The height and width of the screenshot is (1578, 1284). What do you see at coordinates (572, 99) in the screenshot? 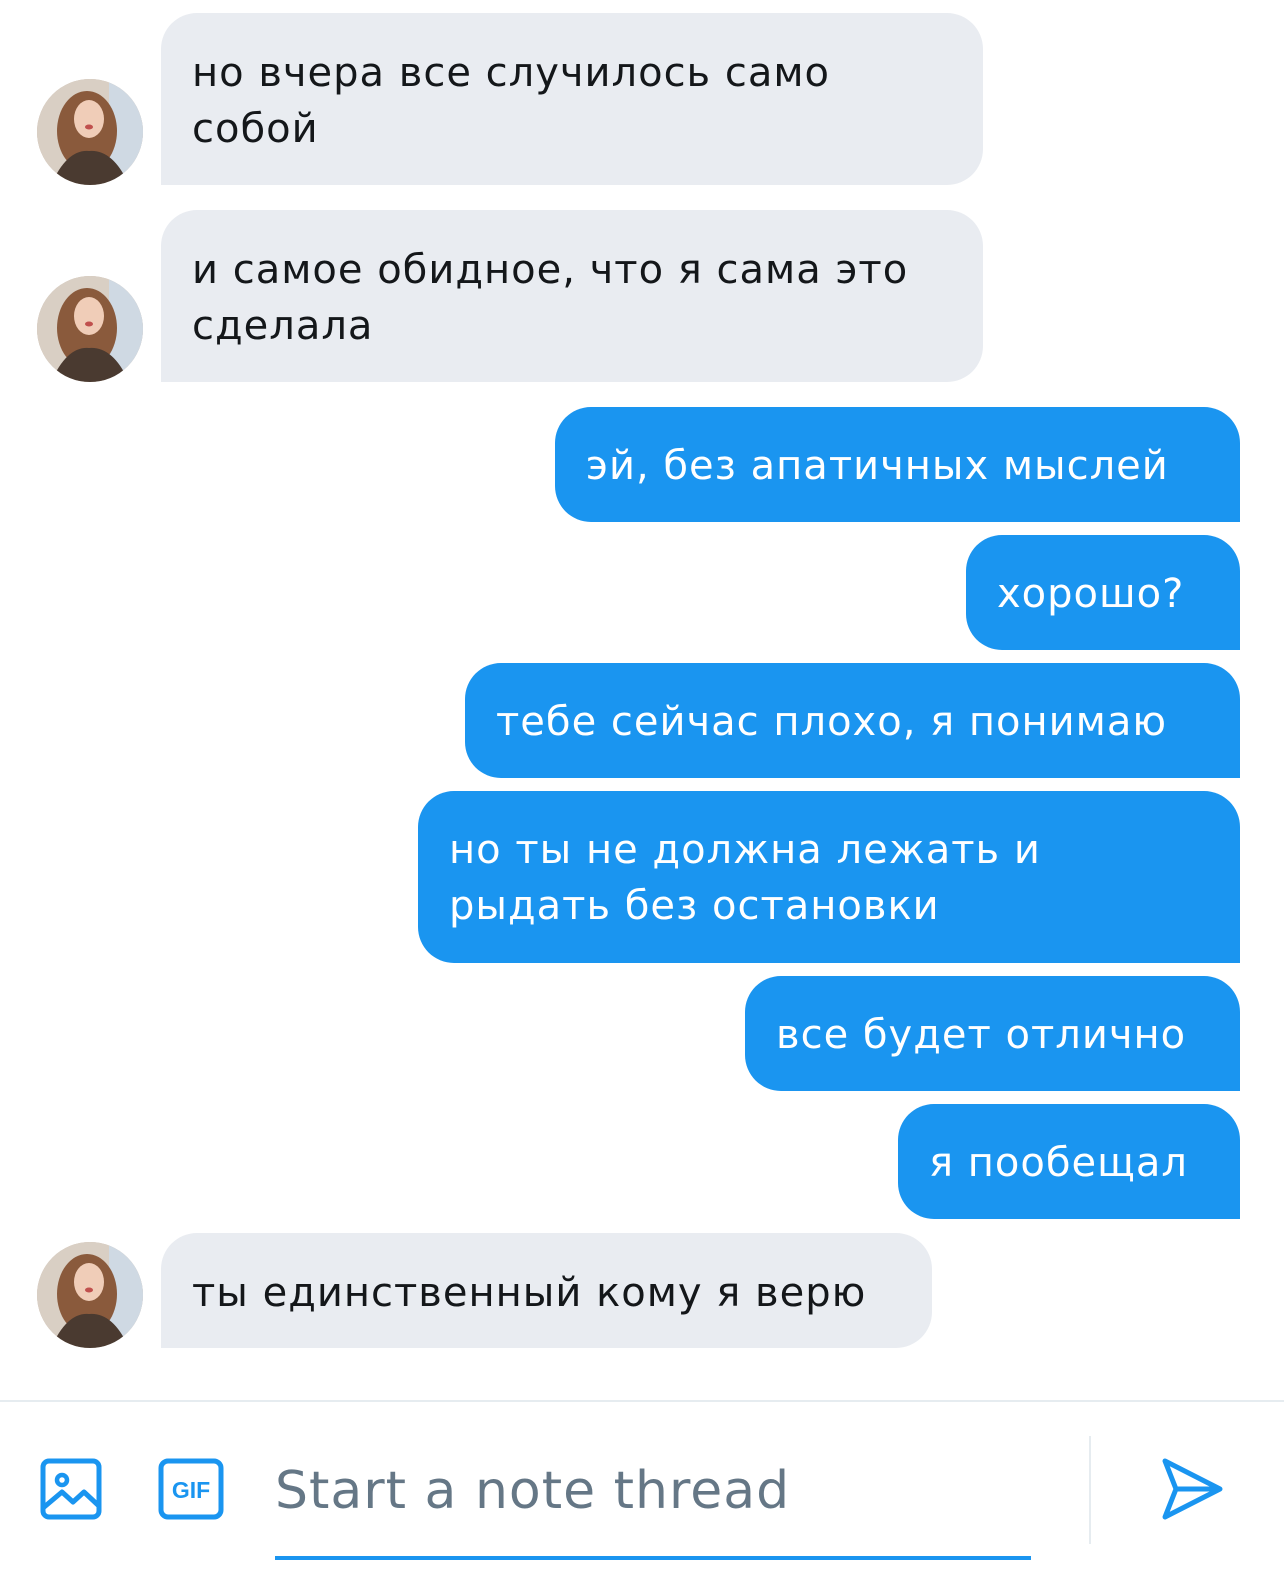
I see `incoming-message: но вчера все случилось само собой` at bounding box center [572, 99].